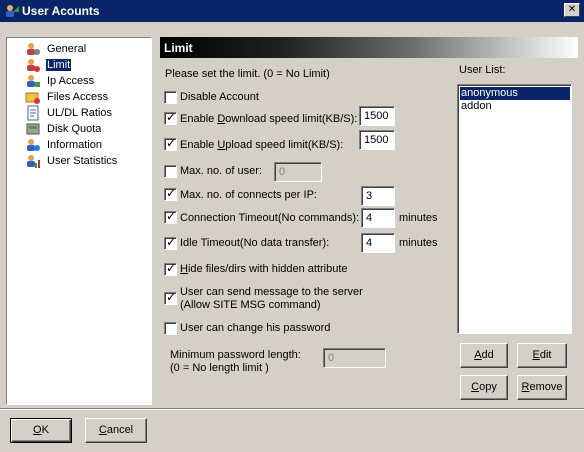 Image resolution: width=584 pixels, height=452 pixels. I want to click on window-title: User Acounts, so click(61, 11).